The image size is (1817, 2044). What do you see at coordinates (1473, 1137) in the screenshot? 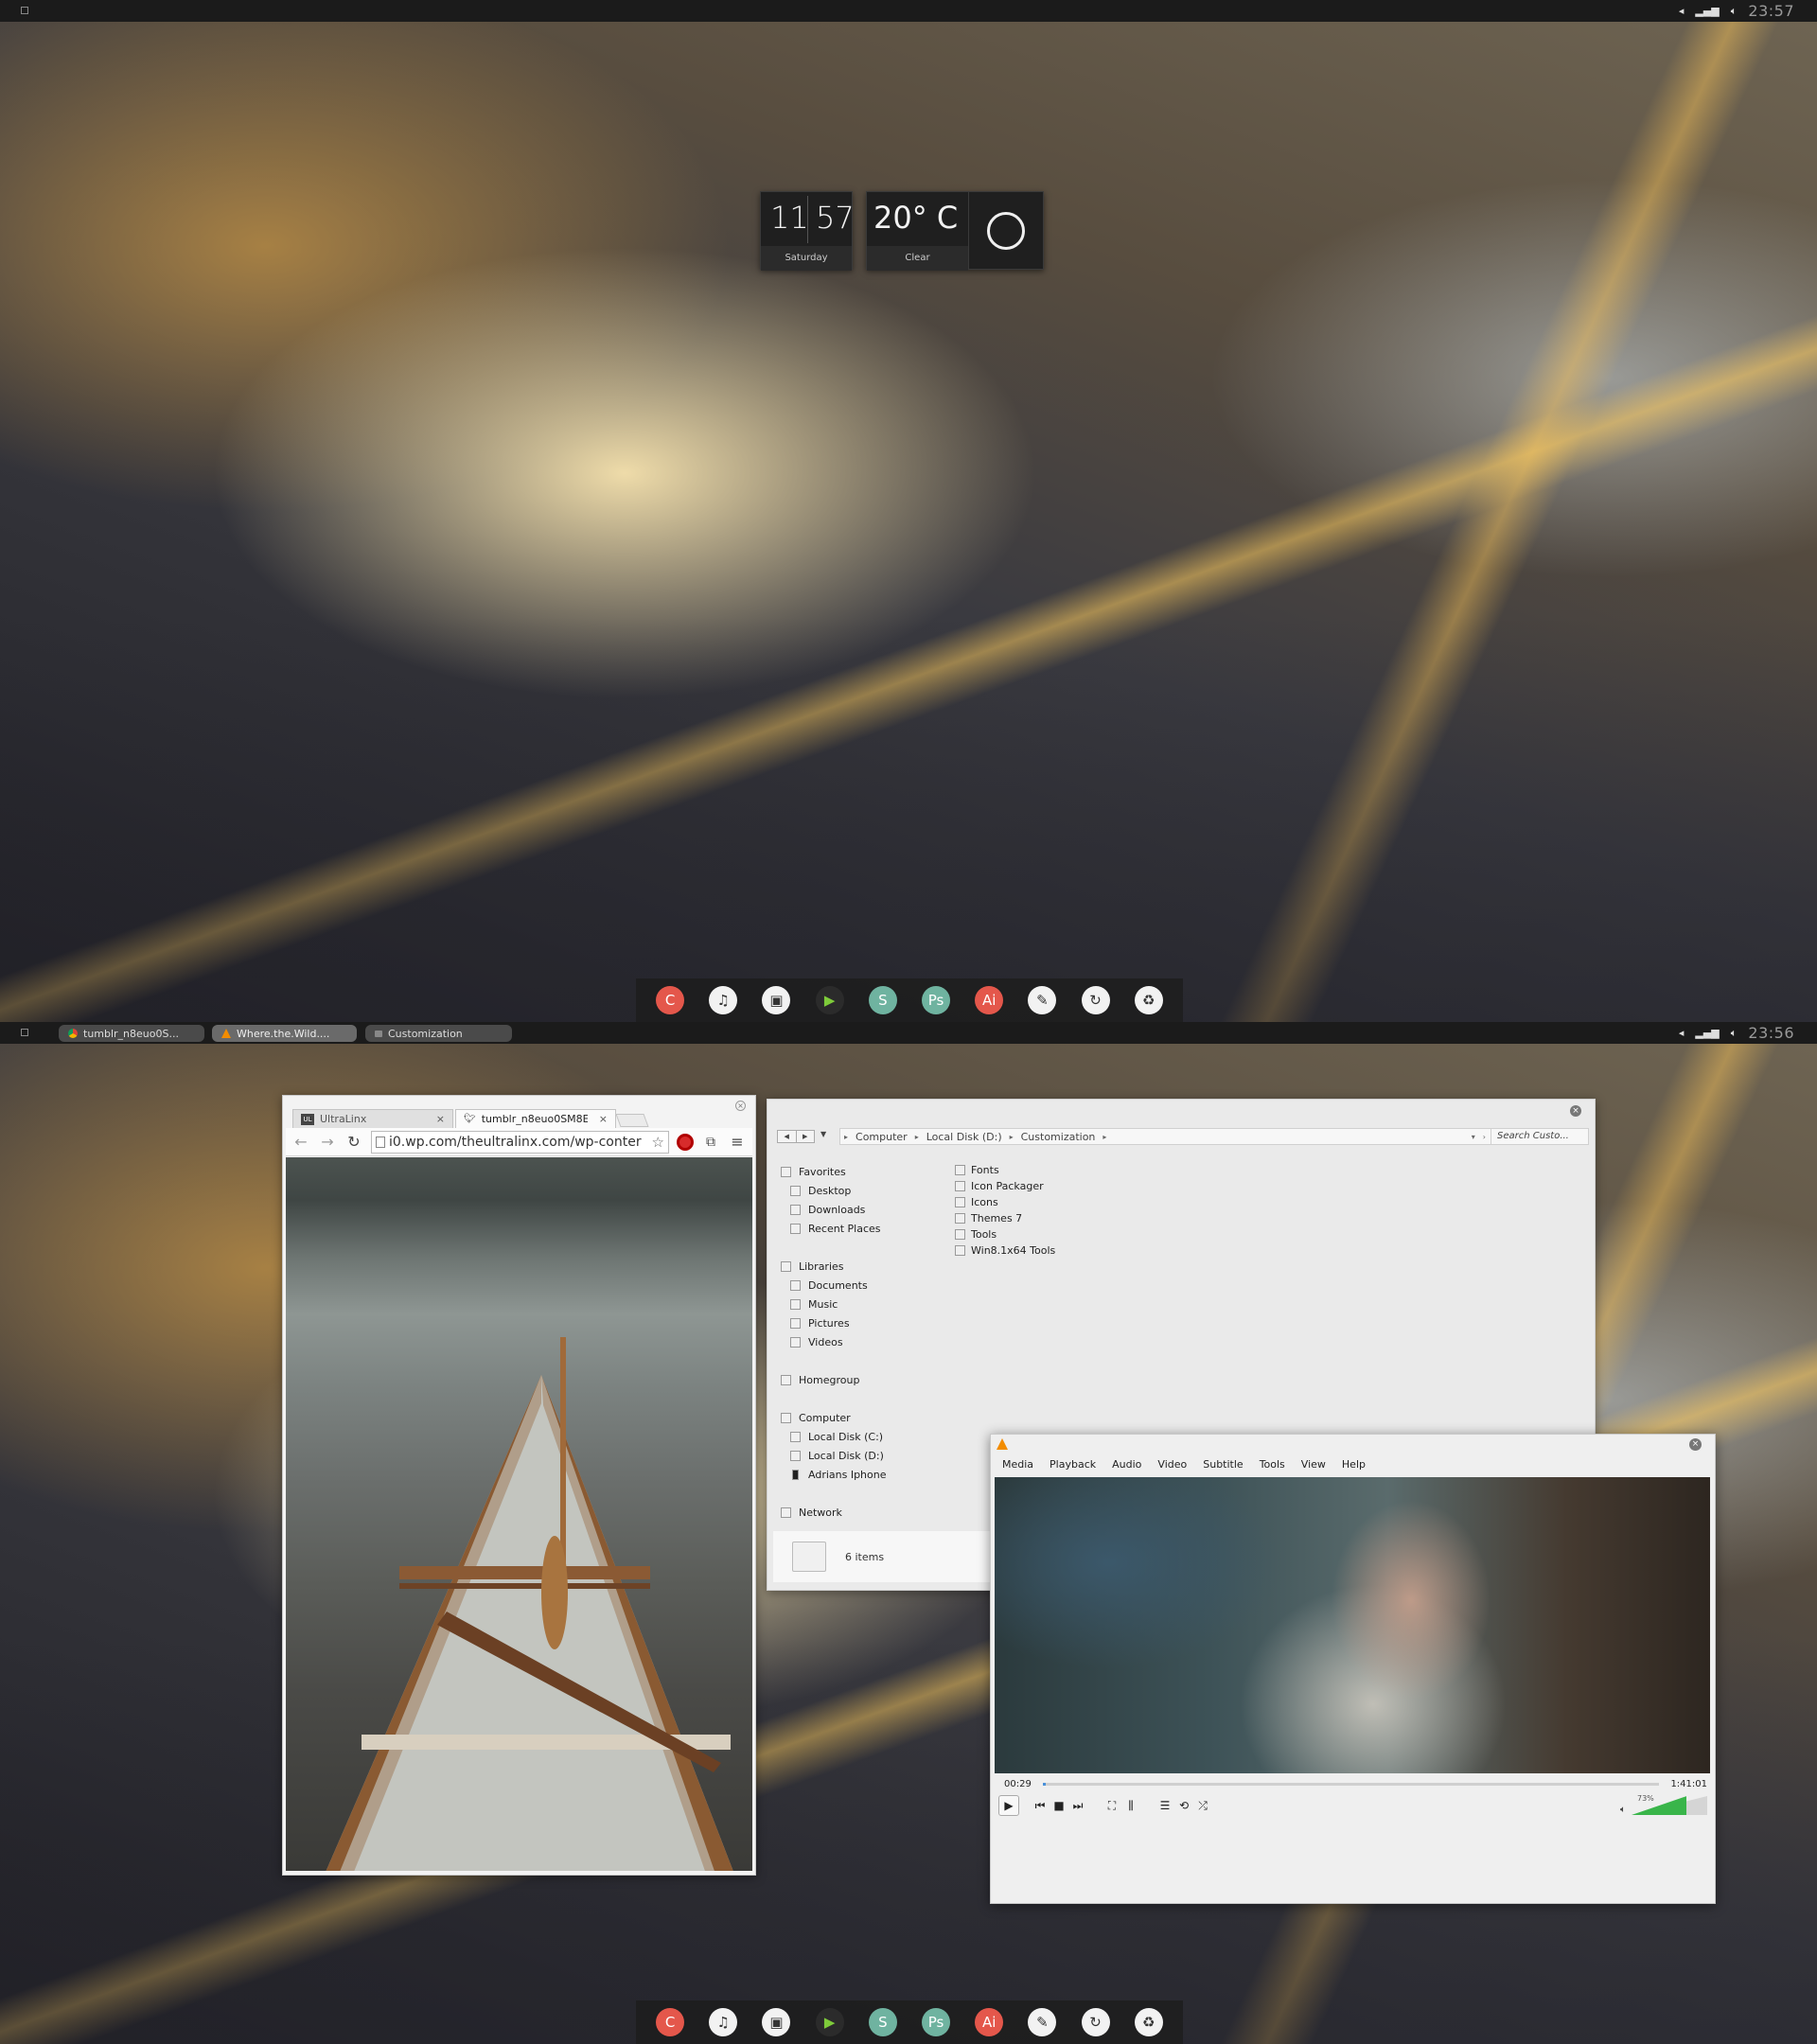
I see `dropdown-icon: ▾` at bounding box center [1473, 1137].